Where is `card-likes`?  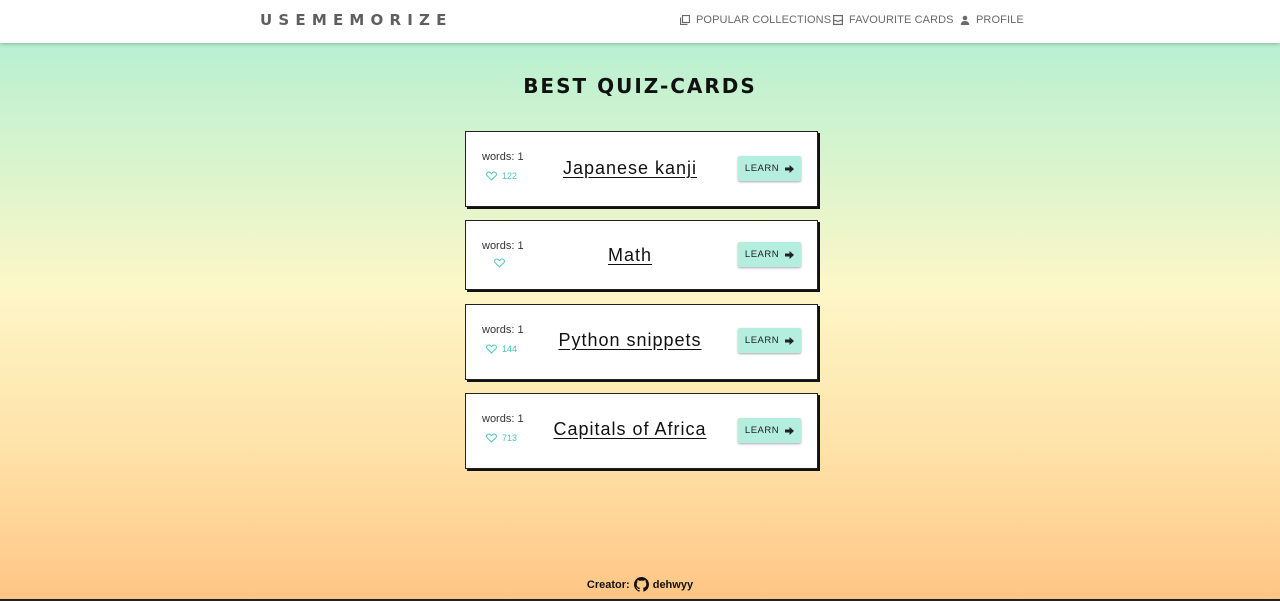 card-likes is located at coordinates (502, 263).